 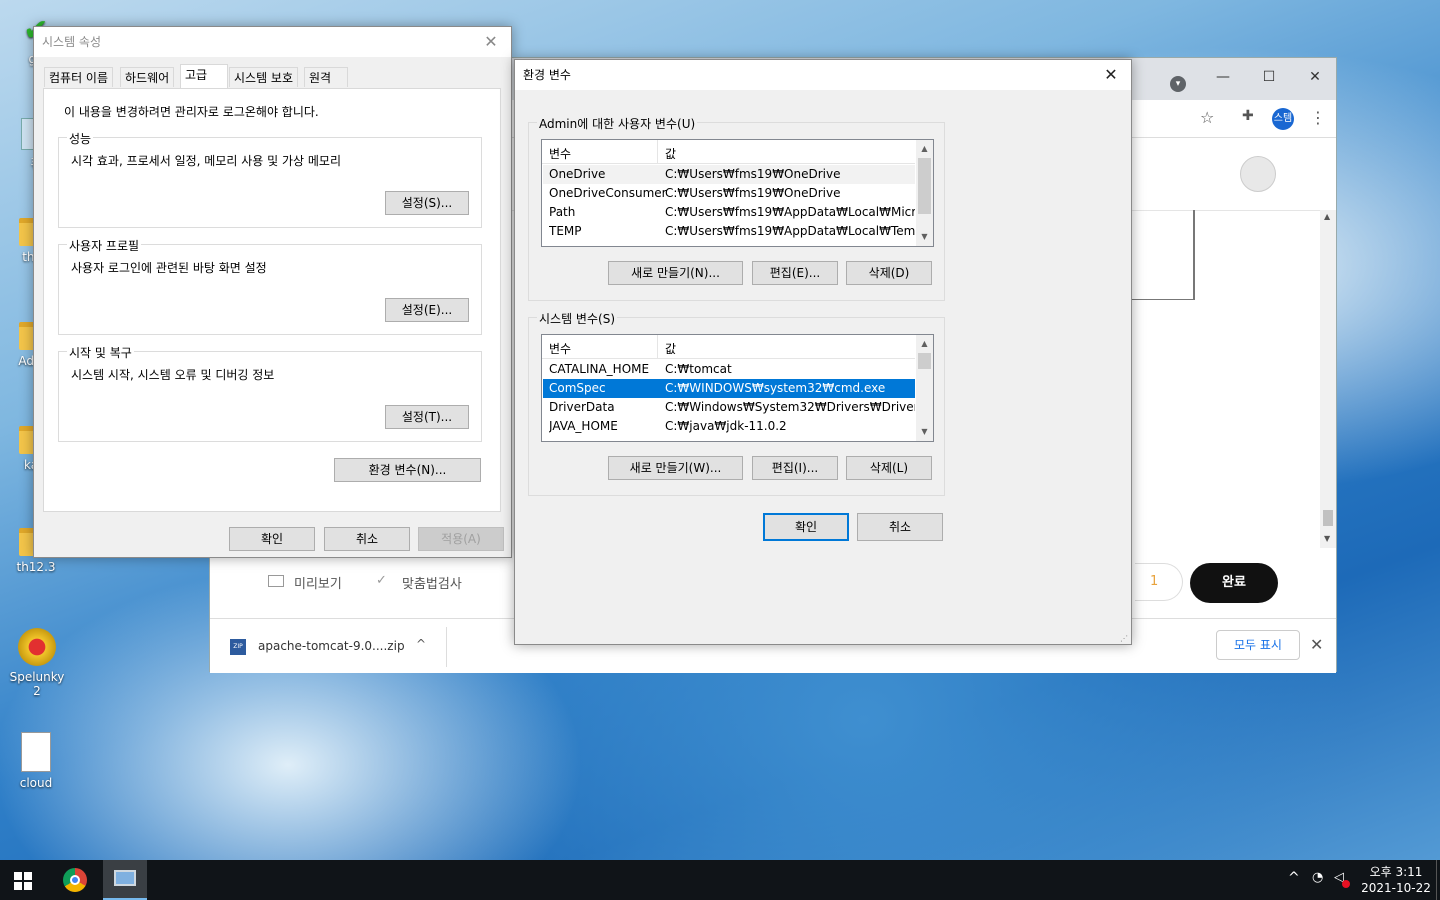 I want to click on chrome-taskbar-icon, so click(x=75, y=880).